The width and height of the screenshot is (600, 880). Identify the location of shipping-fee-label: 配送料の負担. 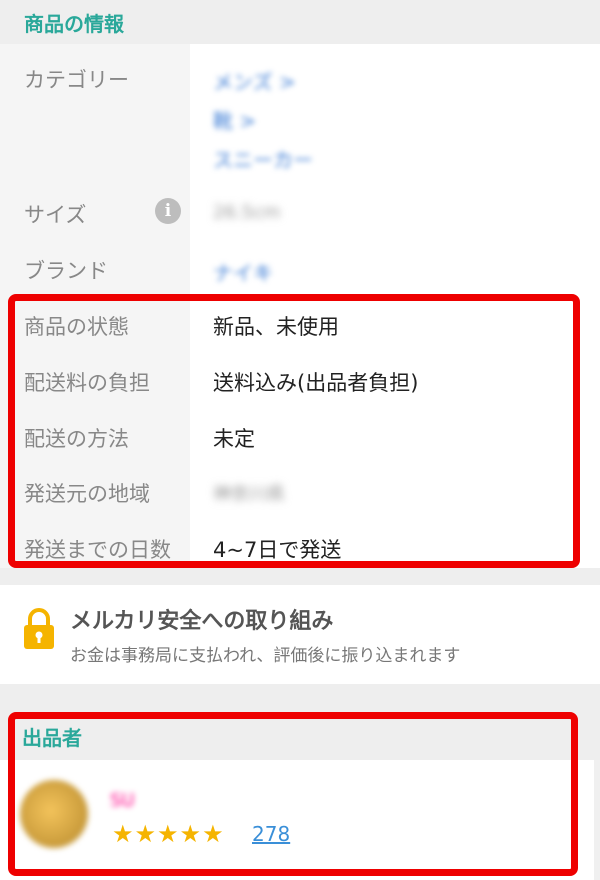
(87, 383).